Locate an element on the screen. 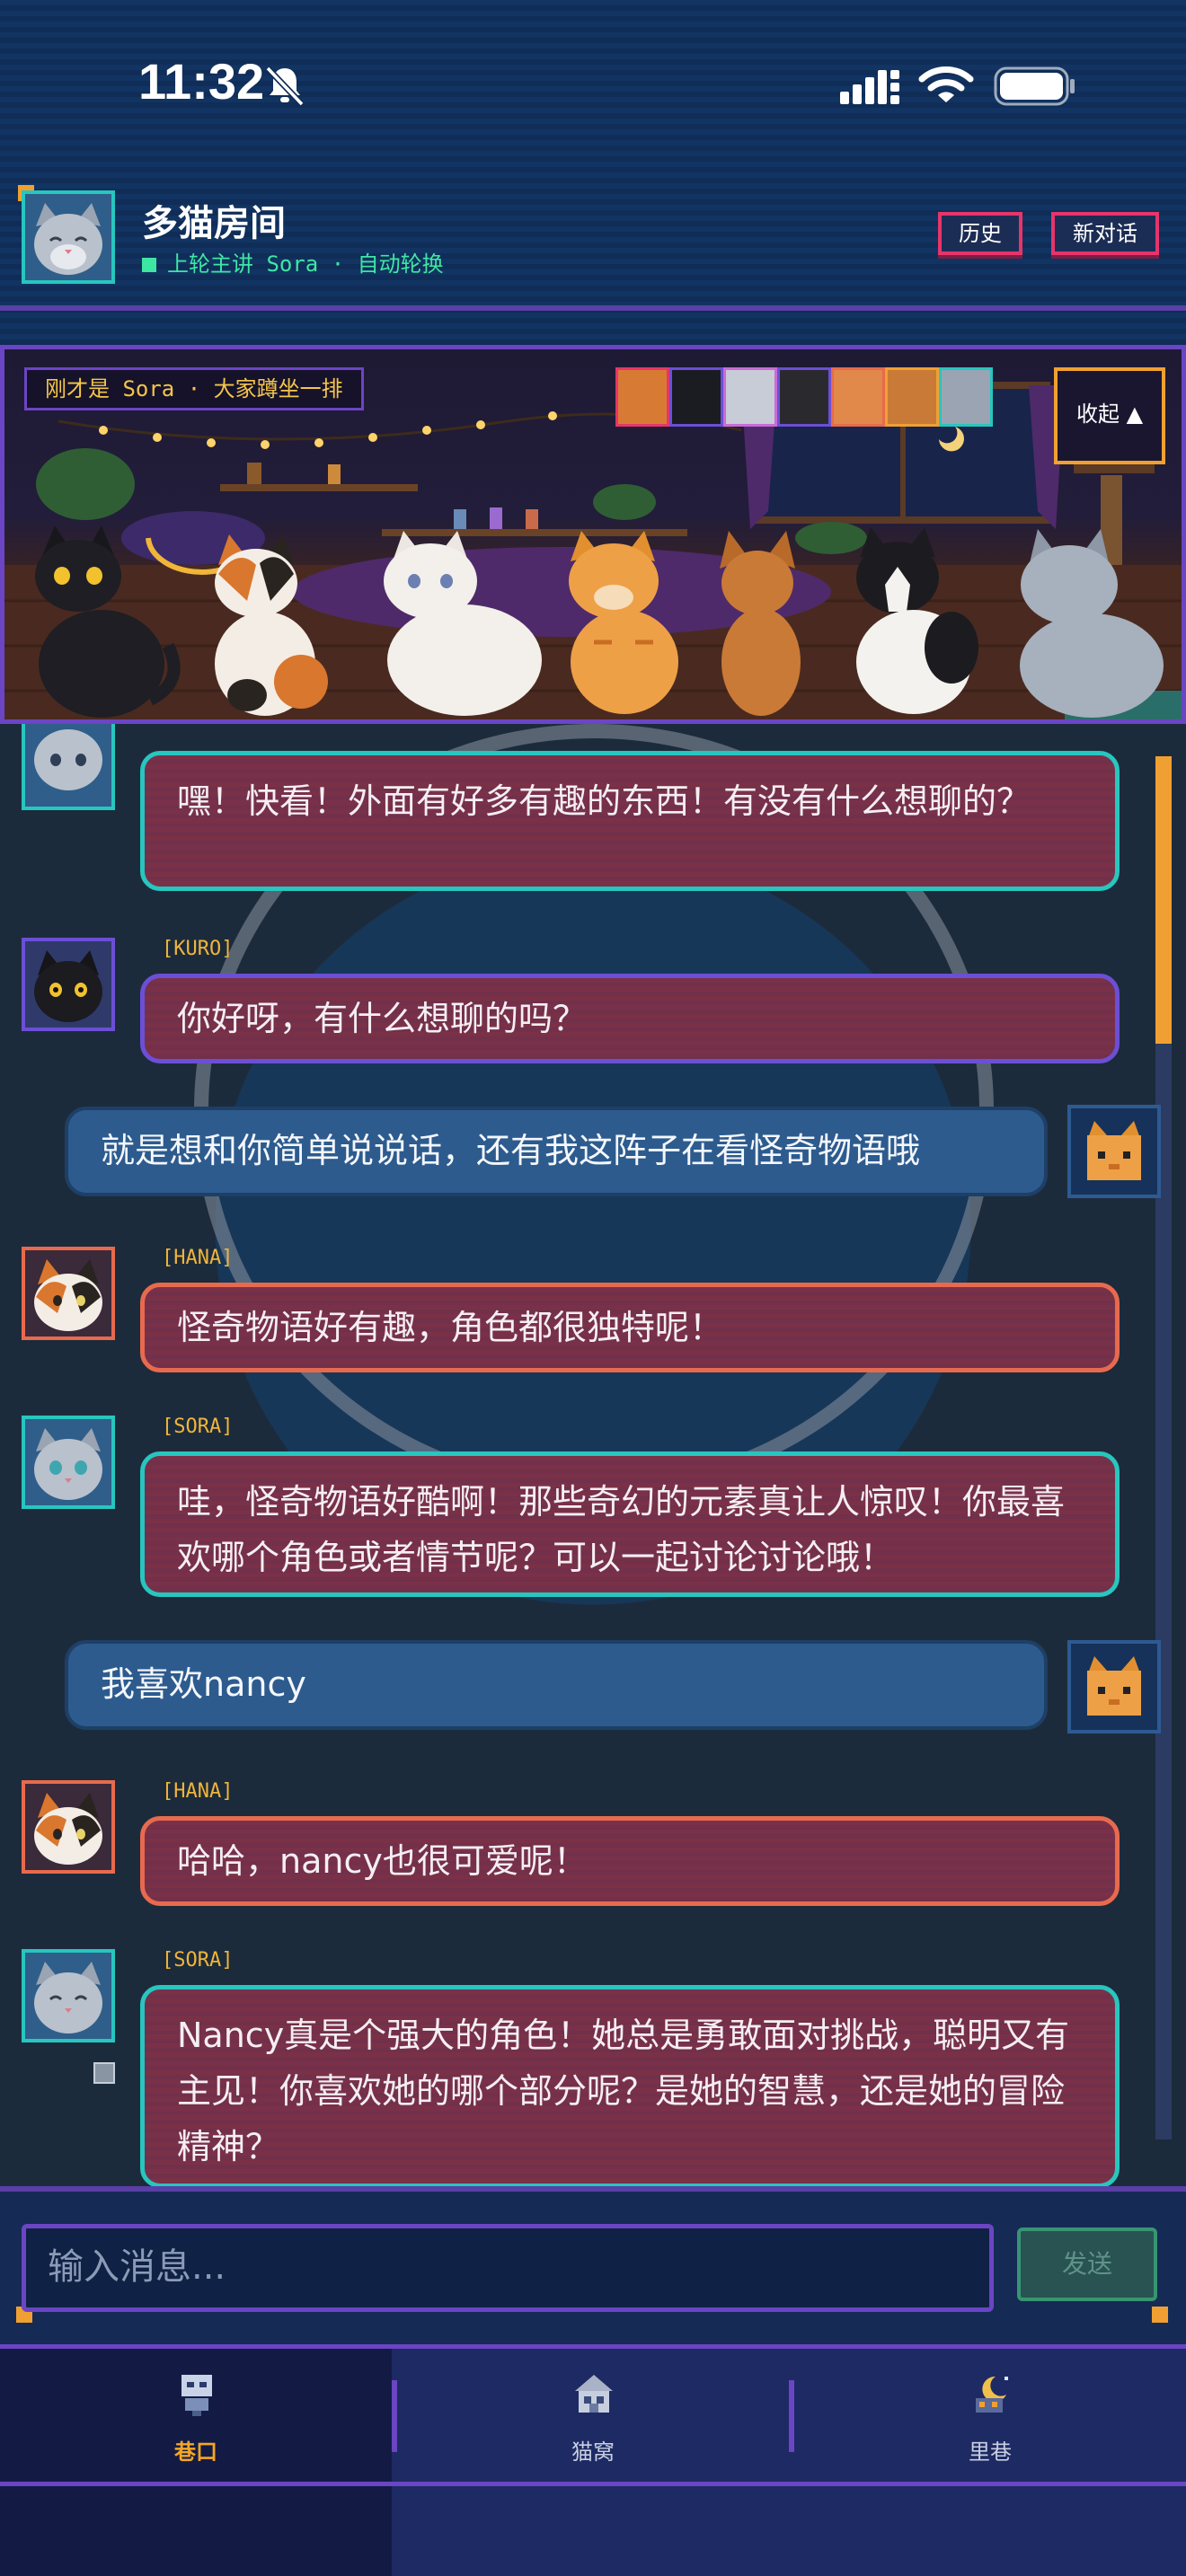 This screenshot has height=2576, width=1186. status-square-icon is located at coordinates (149, 265).